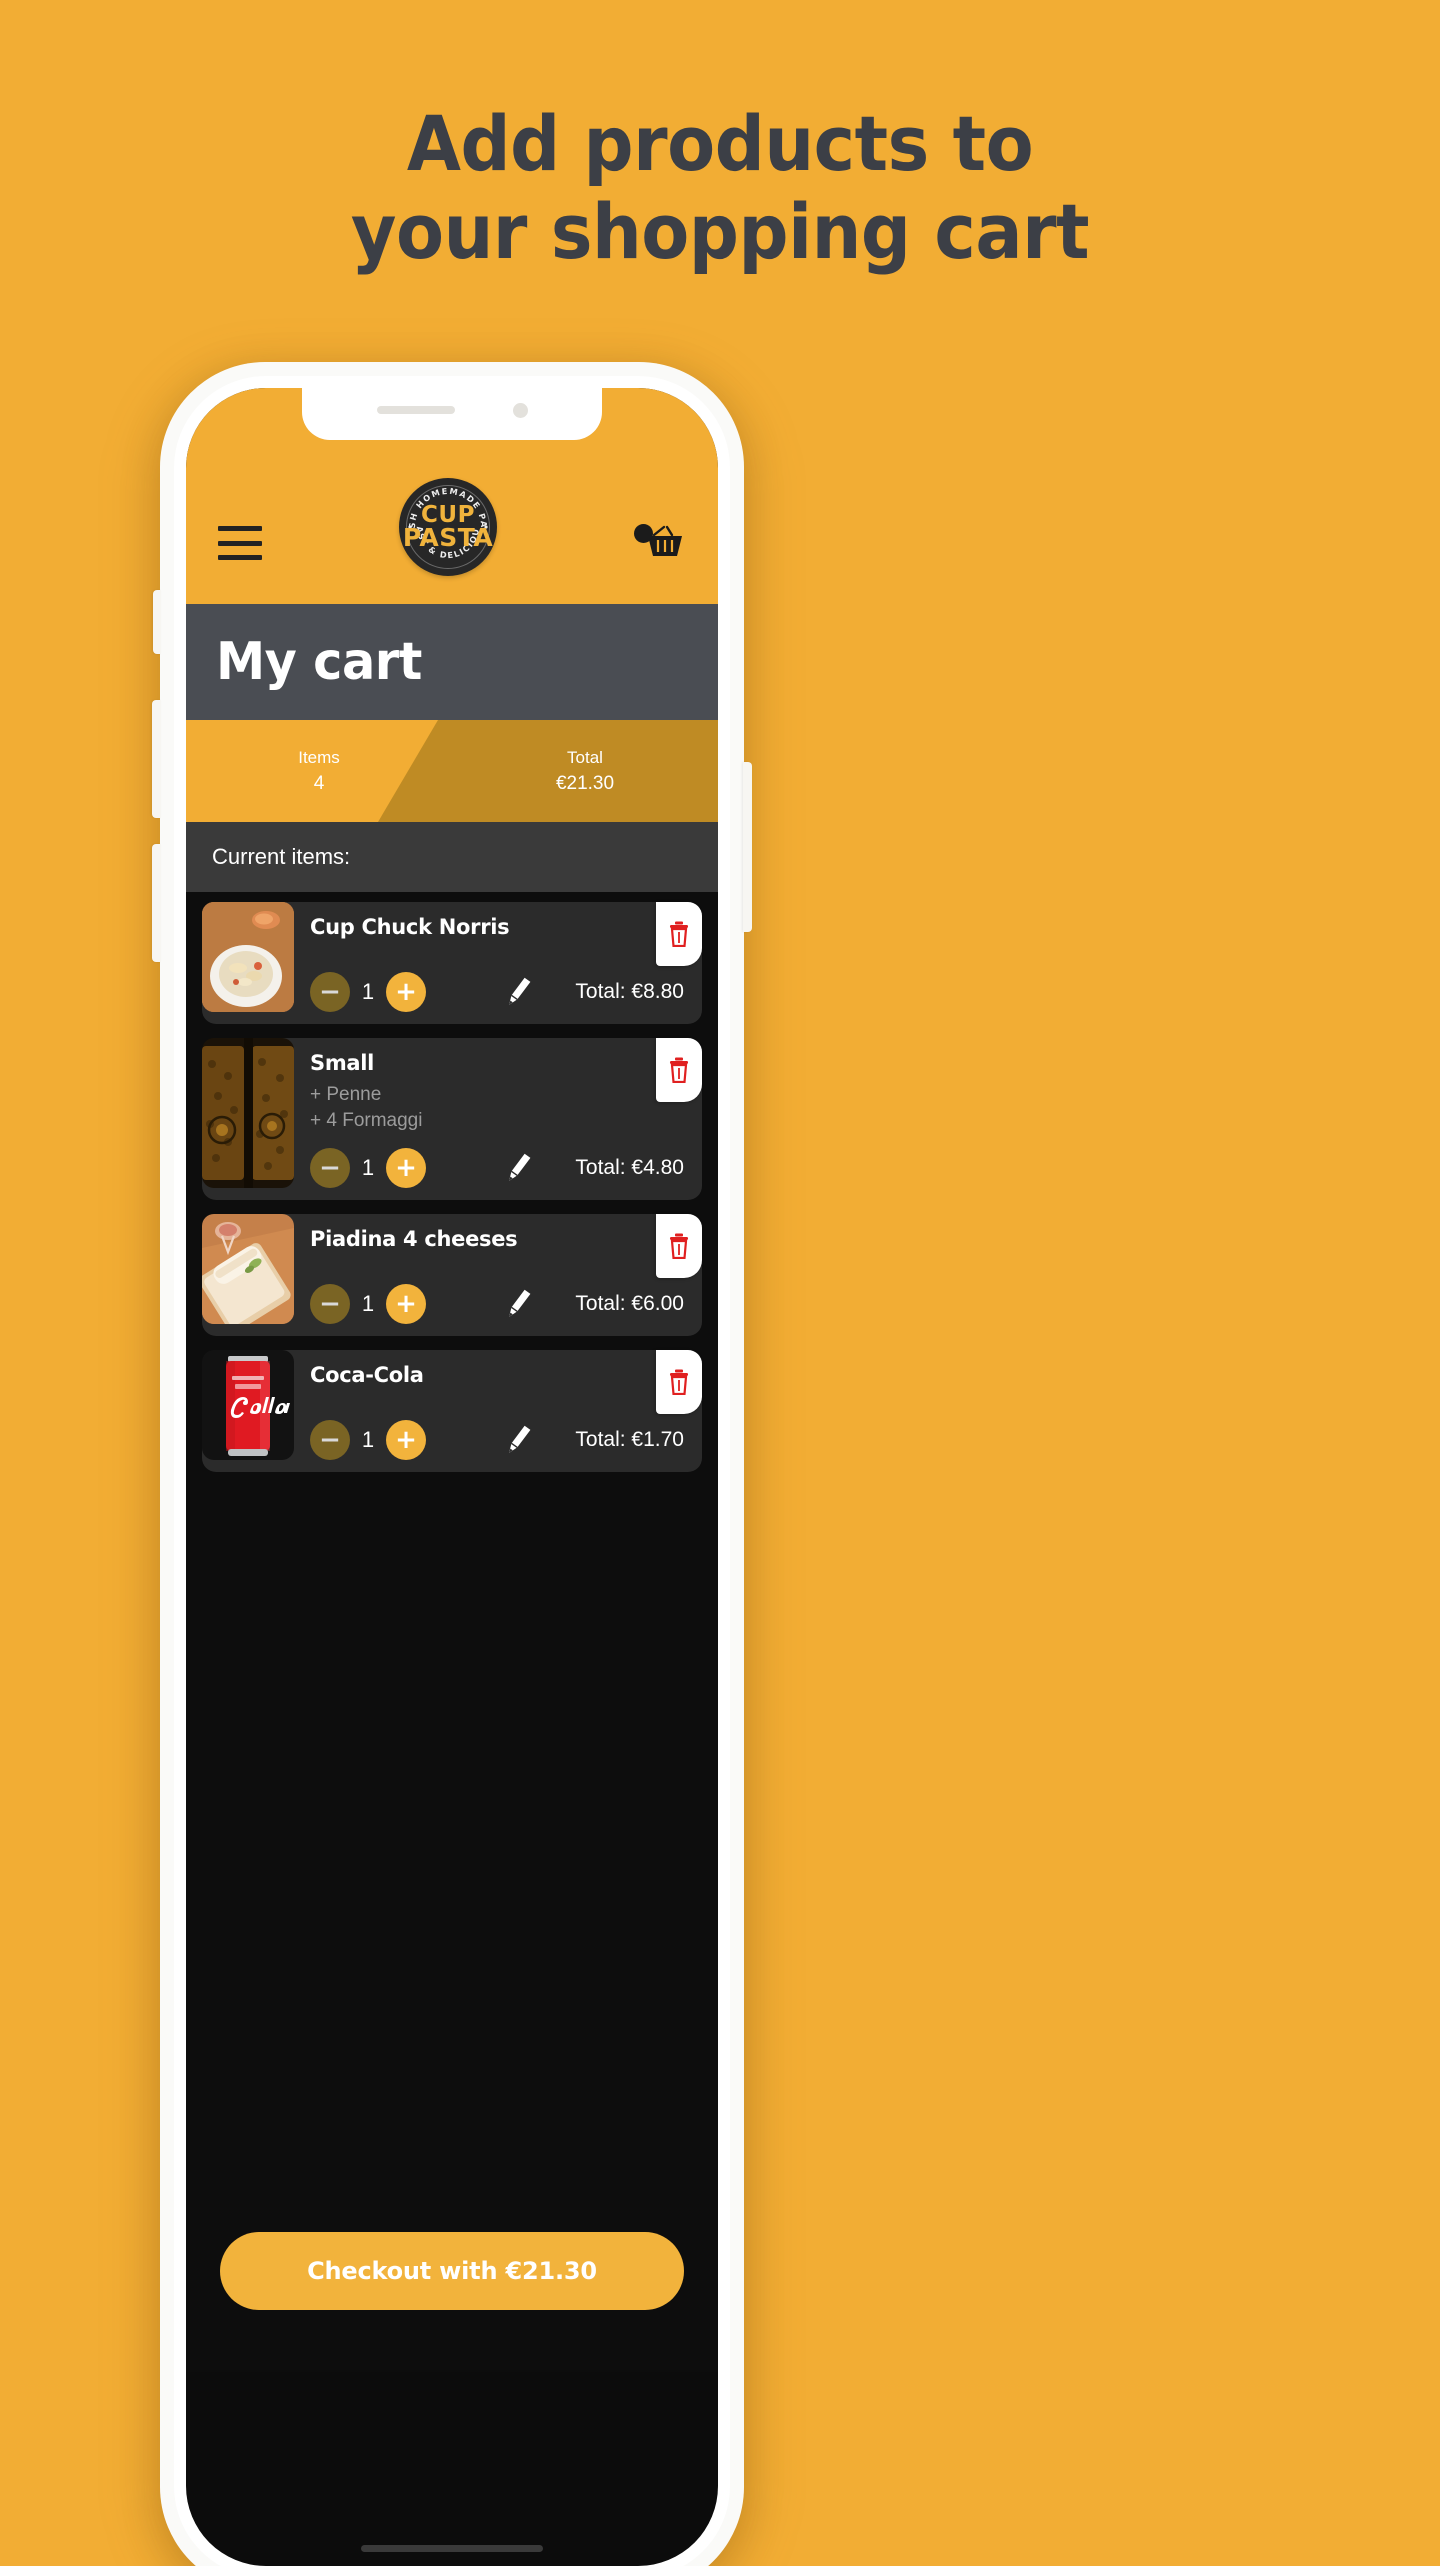  I want to click on item-total: Total: €1.70, so click(629, 1439).